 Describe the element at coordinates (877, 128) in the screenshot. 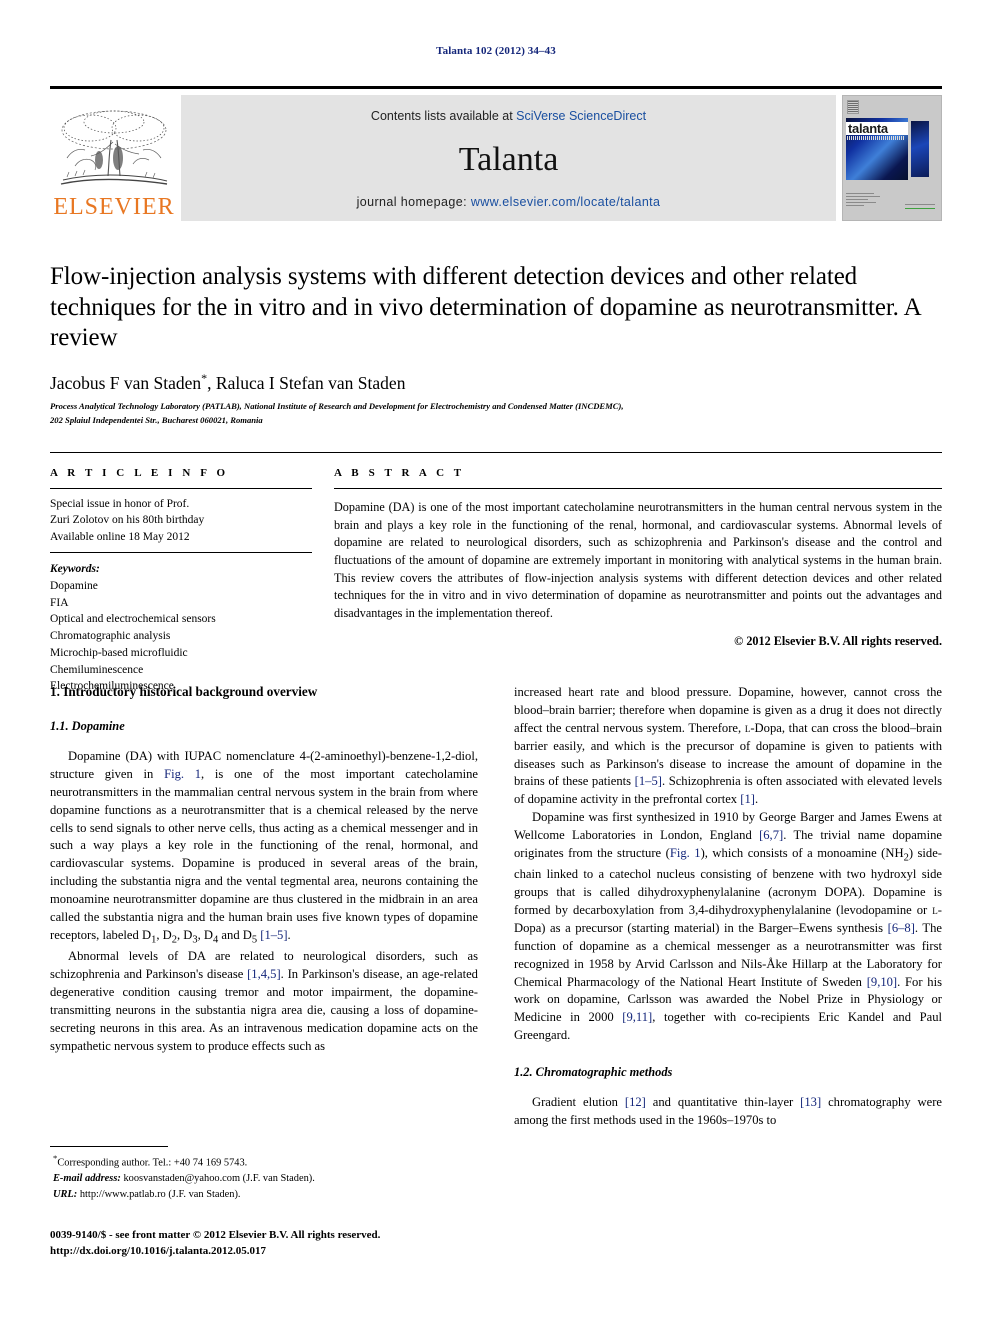

I see `cover-wordmark: talanta` at that location.